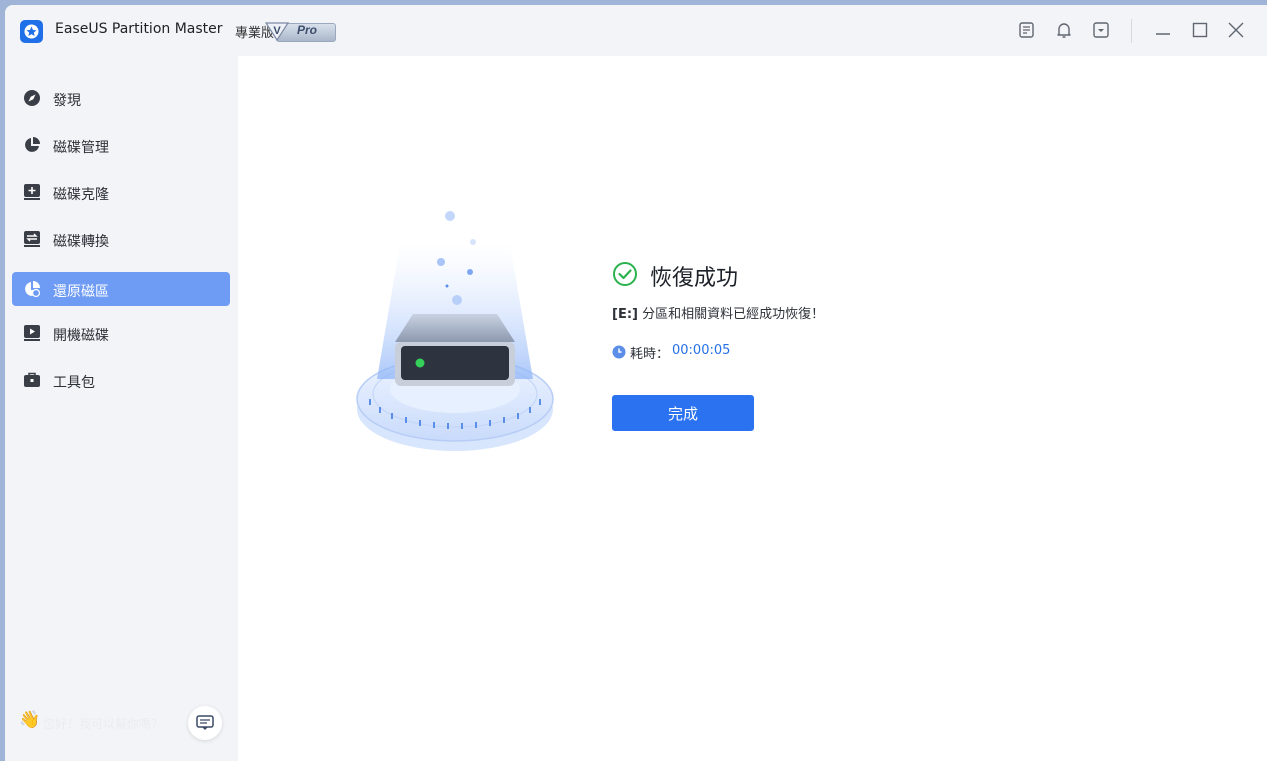 Image resolution: width=1267 pixels, height=761 pixels. I want to click on elapsed-value: 00:00:05, so click(701, 350).